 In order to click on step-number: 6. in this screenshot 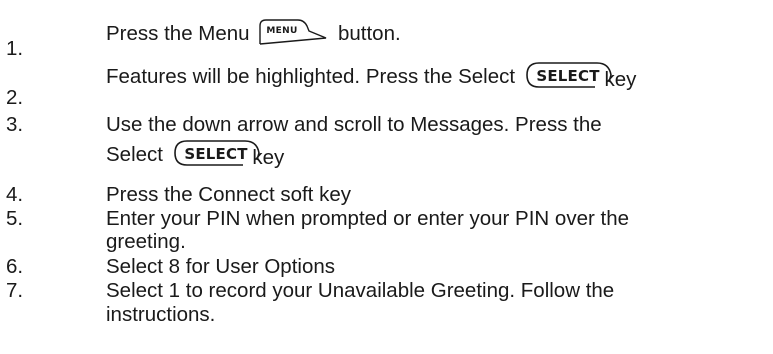, I will do `click(15, 266)`.